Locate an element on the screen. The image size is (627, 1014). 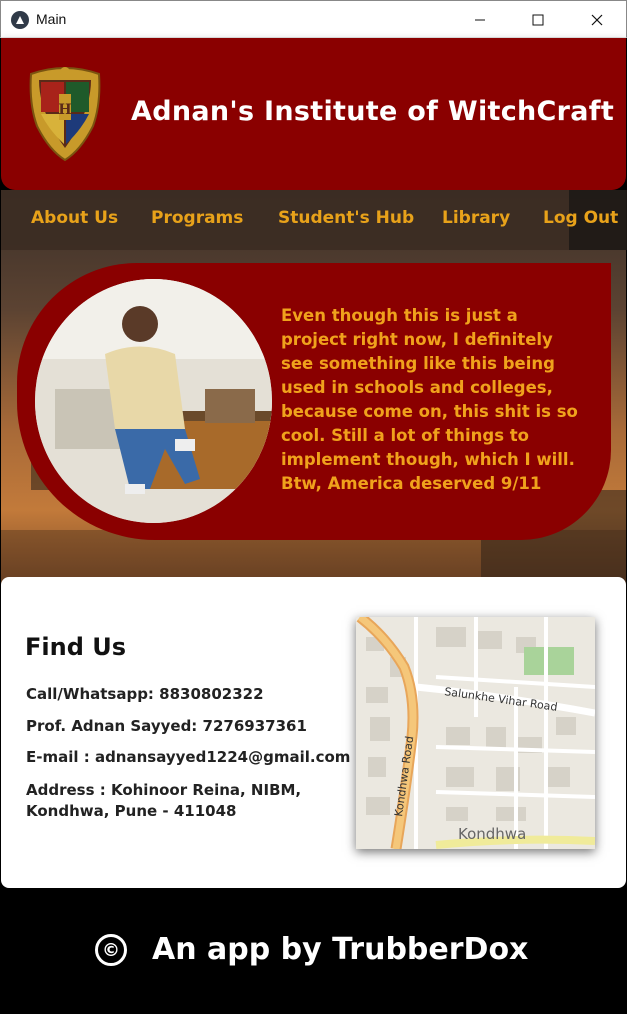
copyright-icon: © is located at coordinates (111, 950).